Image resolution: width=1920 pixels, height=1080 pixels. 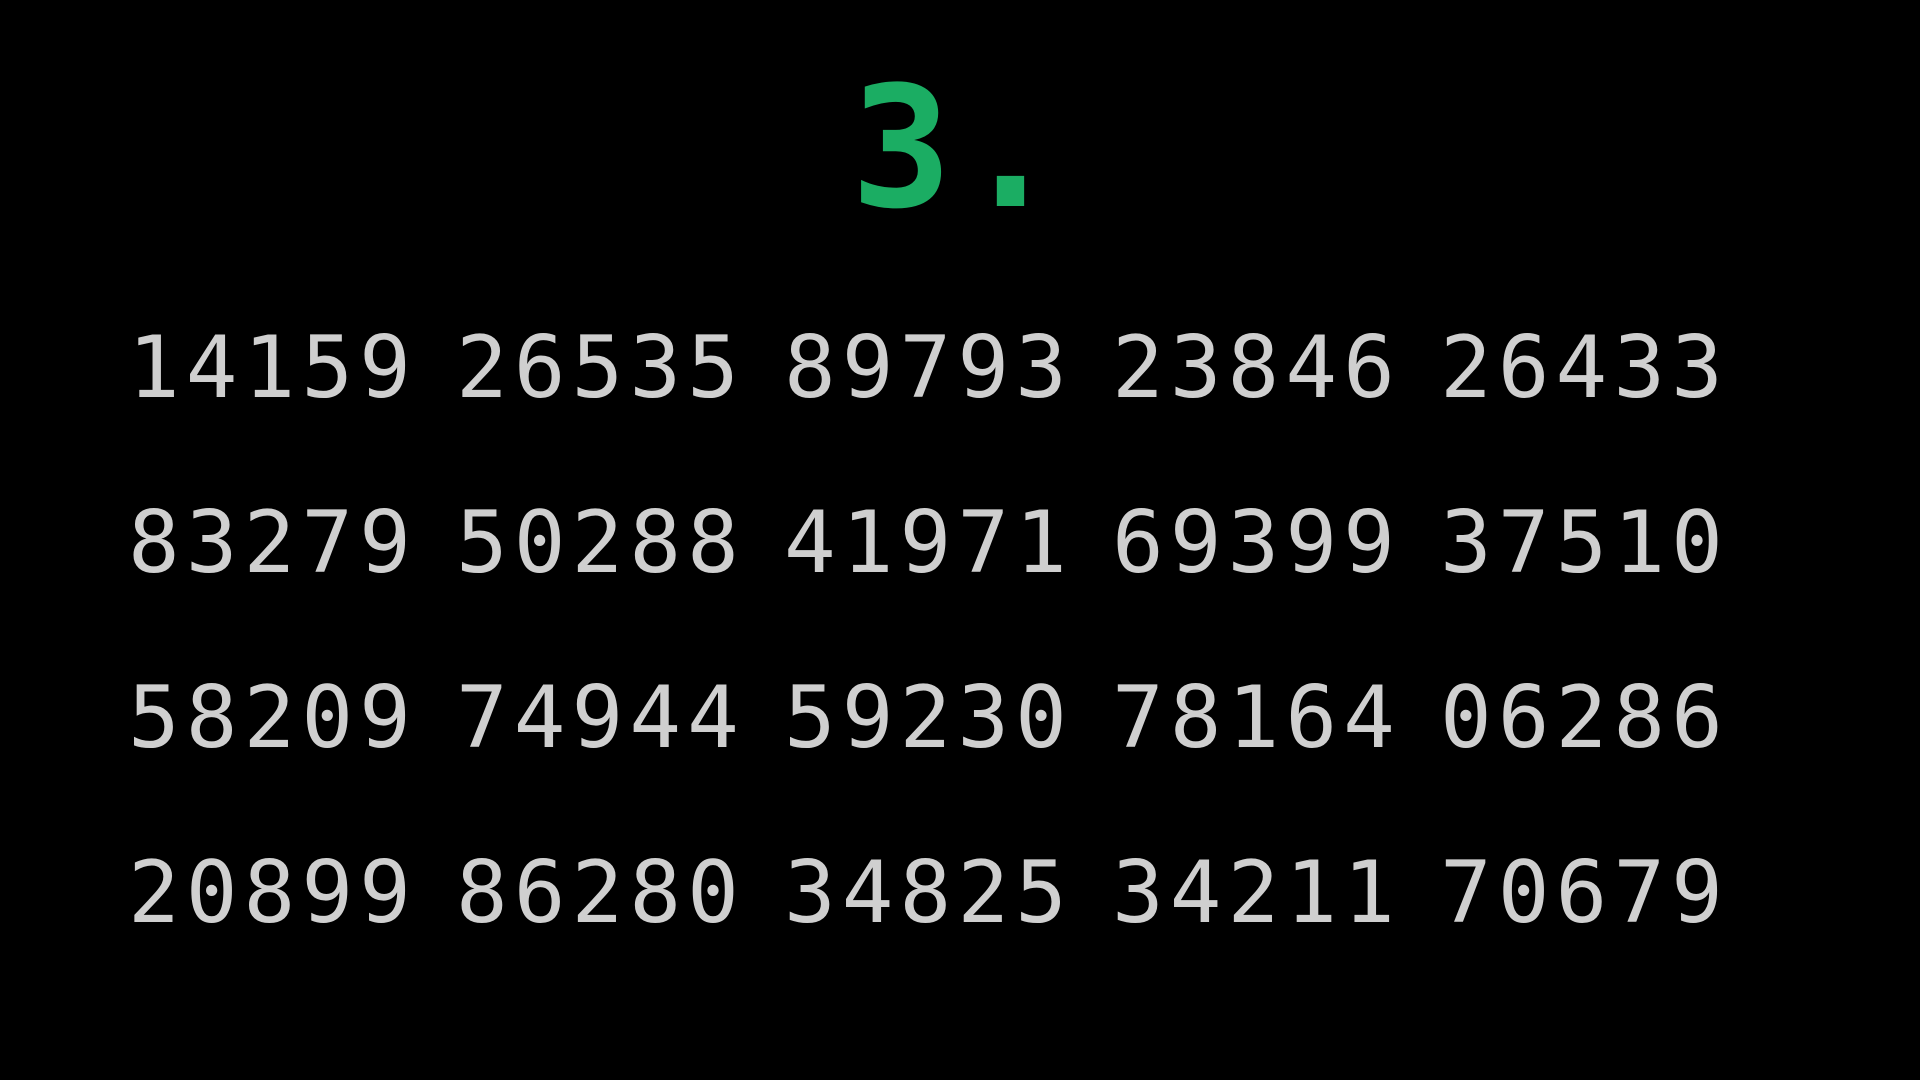 What do you see at coordinates (600, 892) in the screenshot?
I see `digit-group: 86280` at bounding box center [600, 892].